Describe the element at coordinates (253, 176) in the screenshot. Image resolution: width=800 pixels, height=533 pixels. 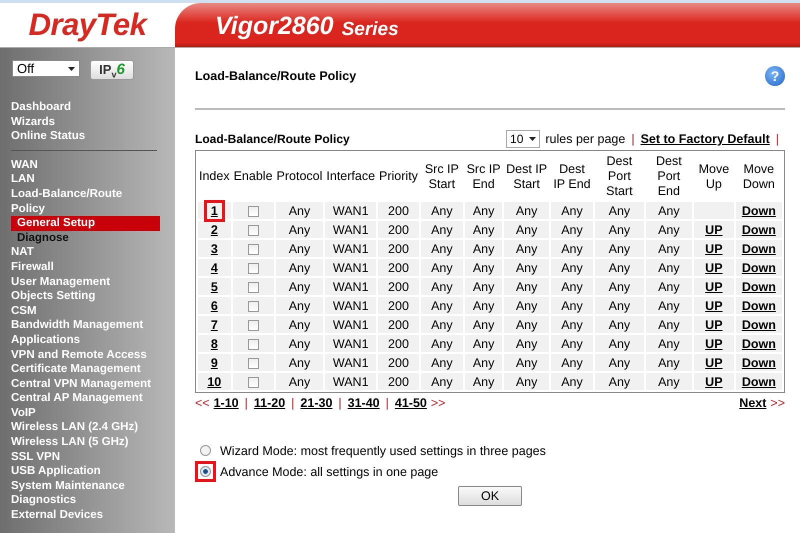
I see `column-header: Enable` at that location.